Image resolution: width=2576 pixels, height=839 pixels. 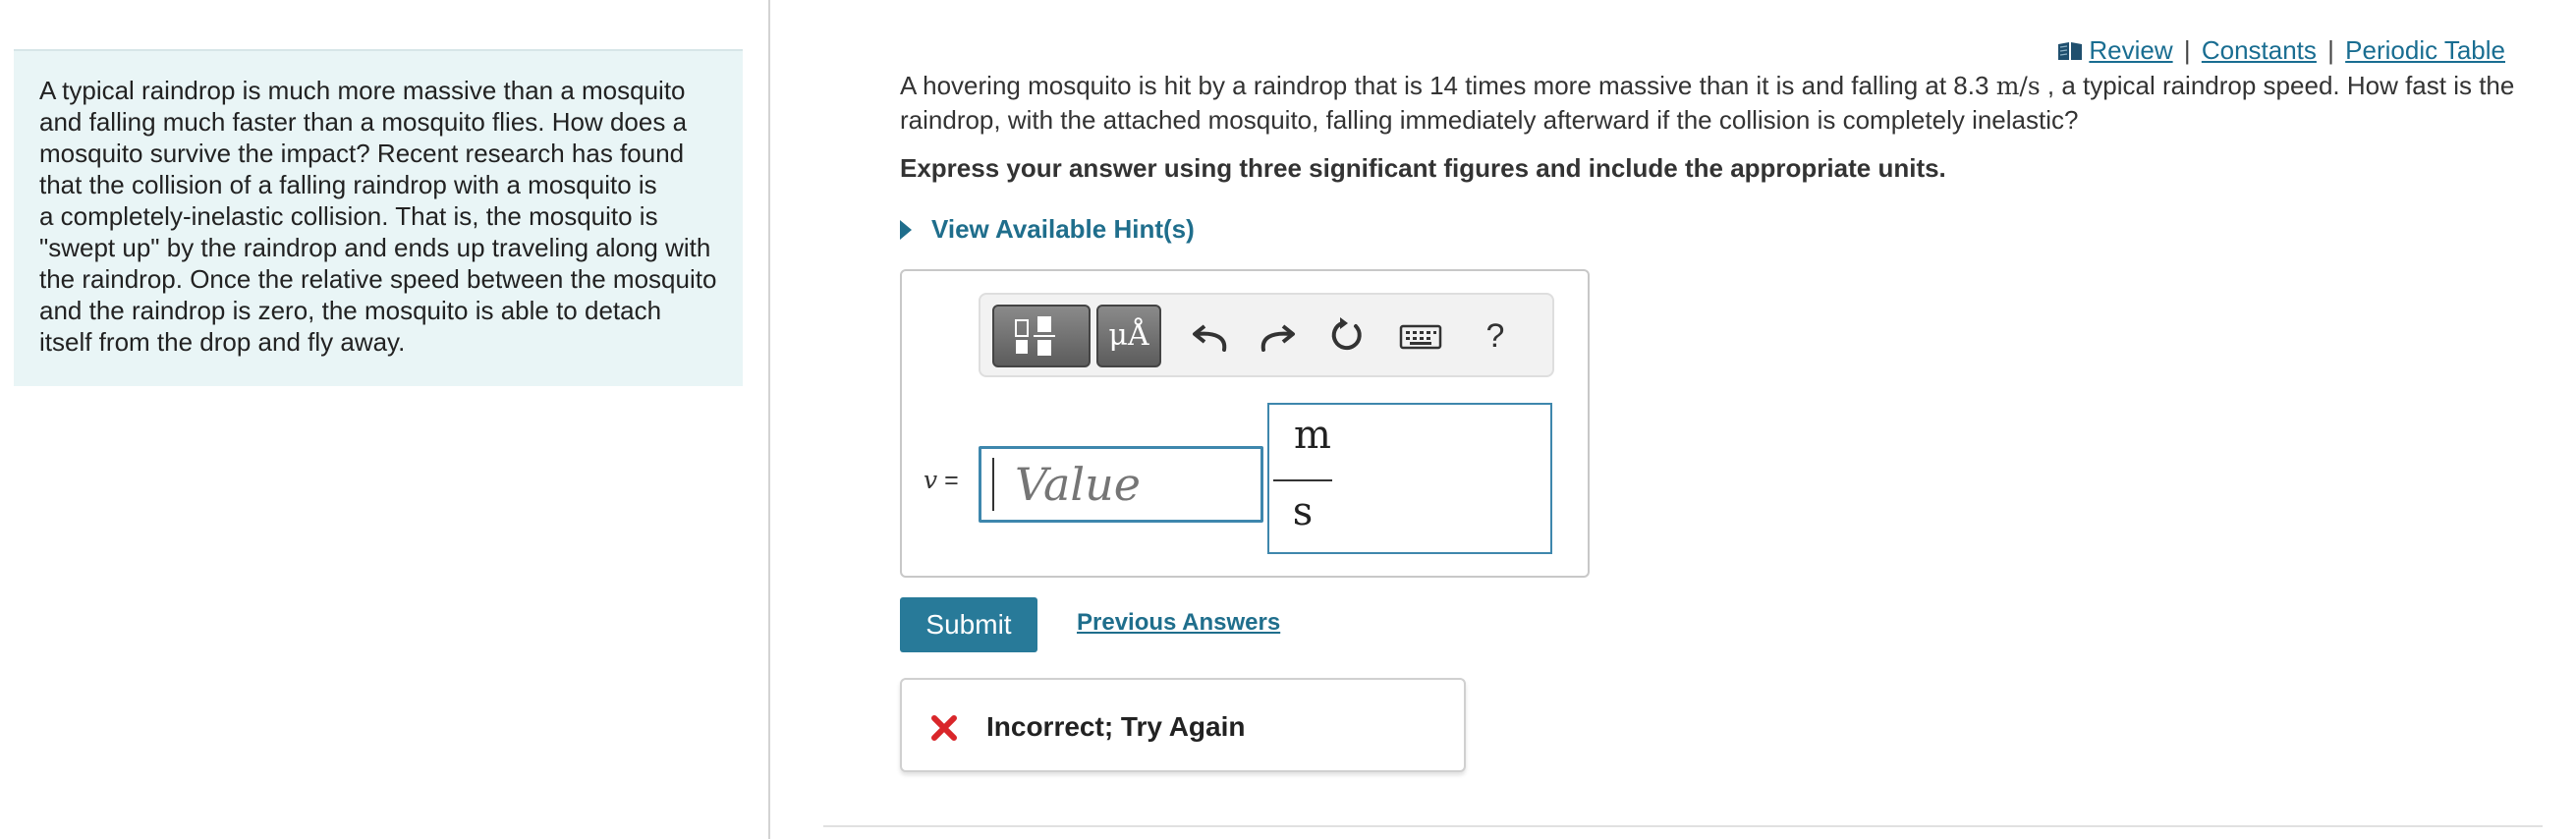 What do you see at coordinates (1121, 485) in the screenshot?
I see `value-input` at bounding box center [1121, 485].